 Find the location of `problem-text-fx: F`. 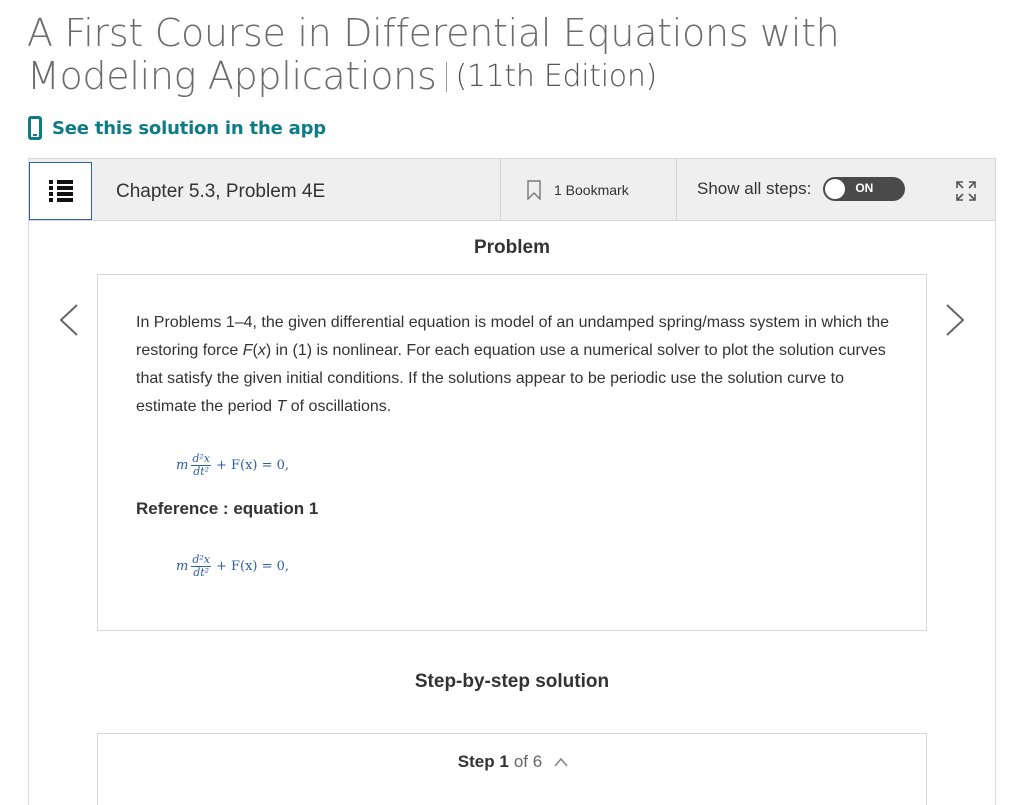

problem-text-fx: F is located at coordinates (247, 350).